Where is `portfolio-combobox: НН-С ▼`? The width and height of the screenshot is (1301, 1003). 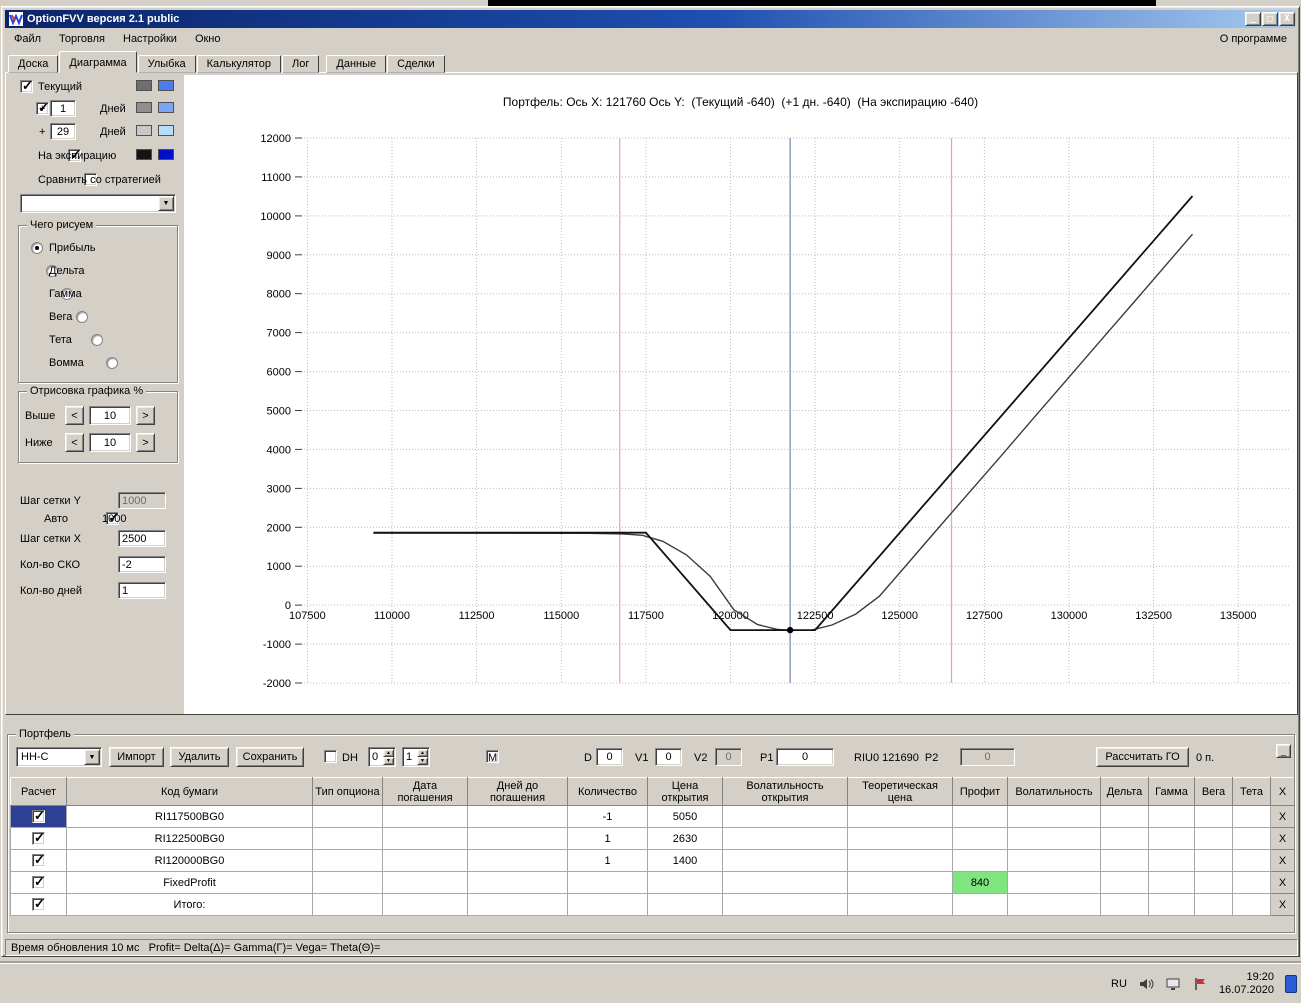 portfolio-combobox: НН-С ▼ is located at coordinates (59, 757).